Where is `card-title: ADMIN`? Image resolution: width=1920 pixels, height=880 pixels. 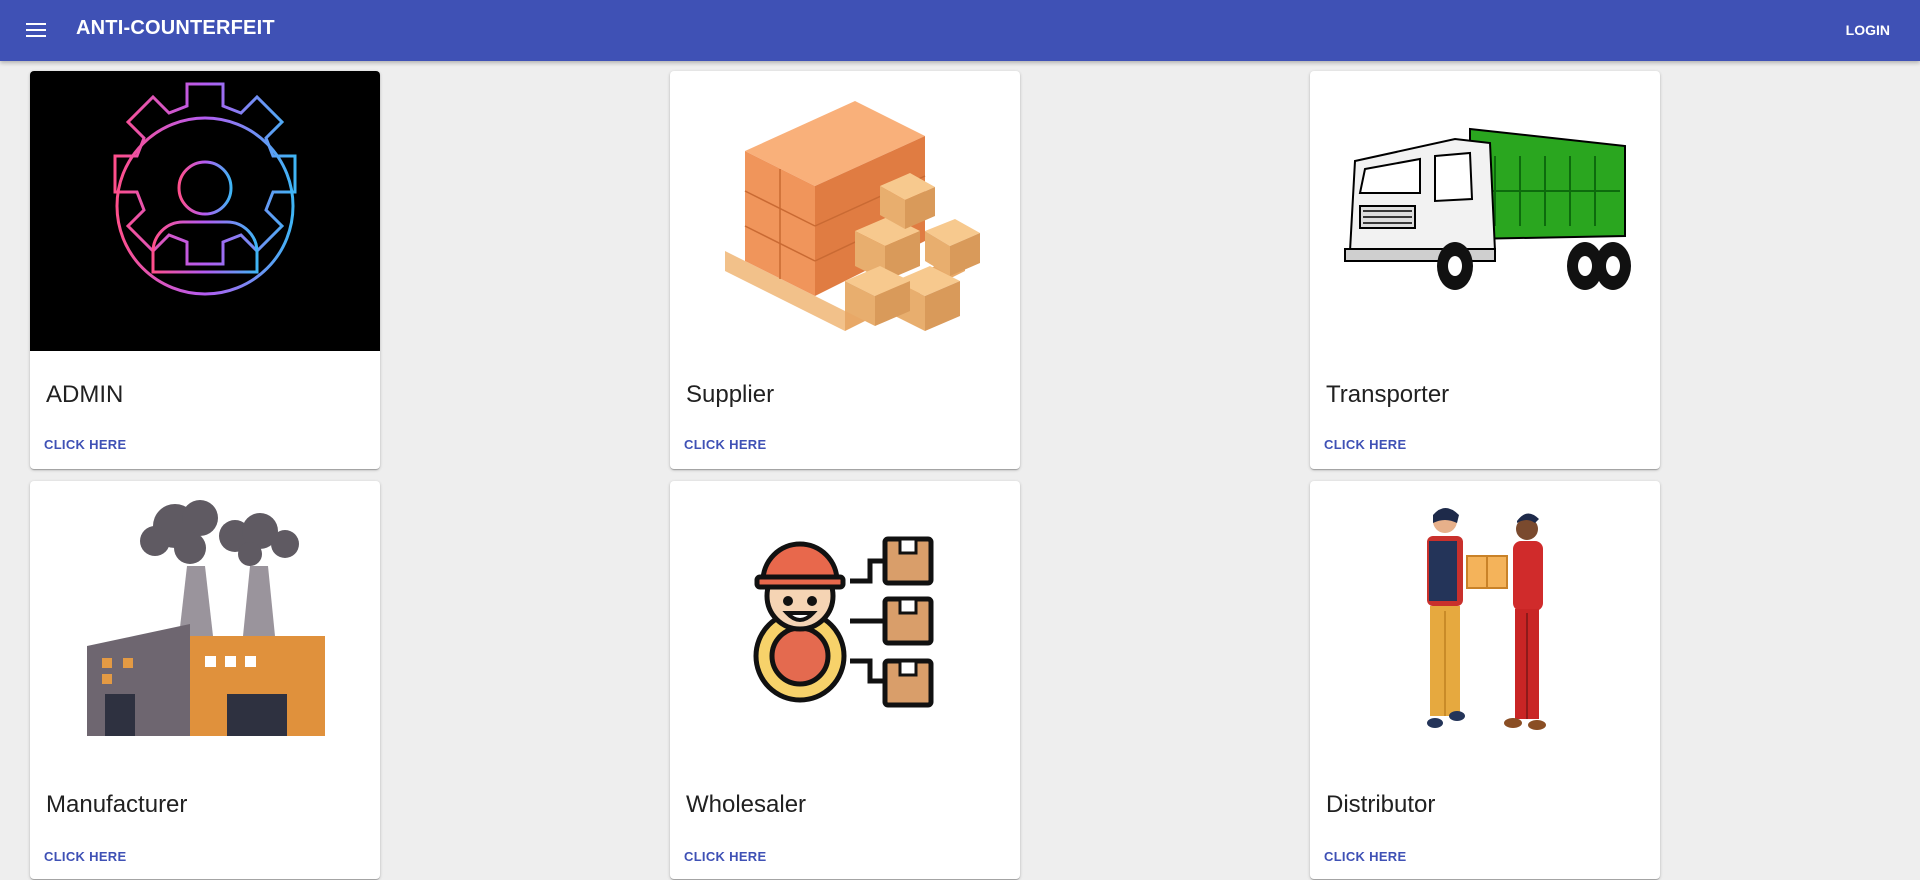
card-title: ADMIN is located at coordinates (85, 394).